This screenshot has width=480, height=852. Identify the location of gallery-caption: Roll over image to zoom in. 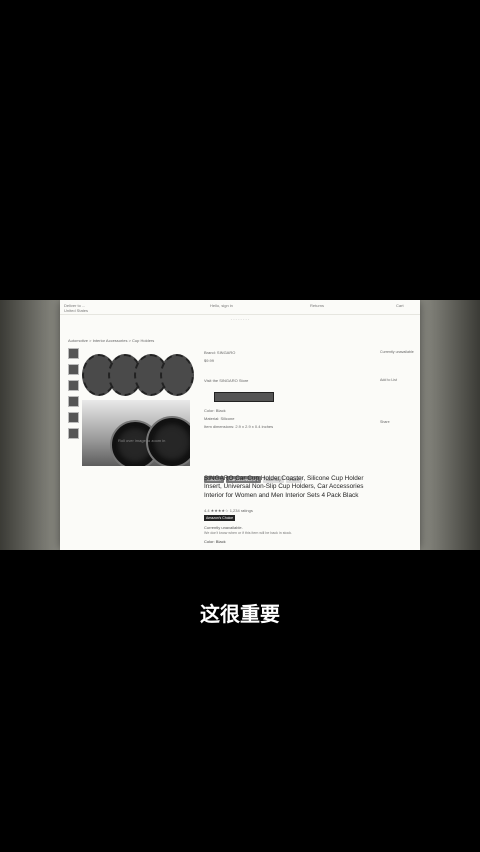
(142, 440).